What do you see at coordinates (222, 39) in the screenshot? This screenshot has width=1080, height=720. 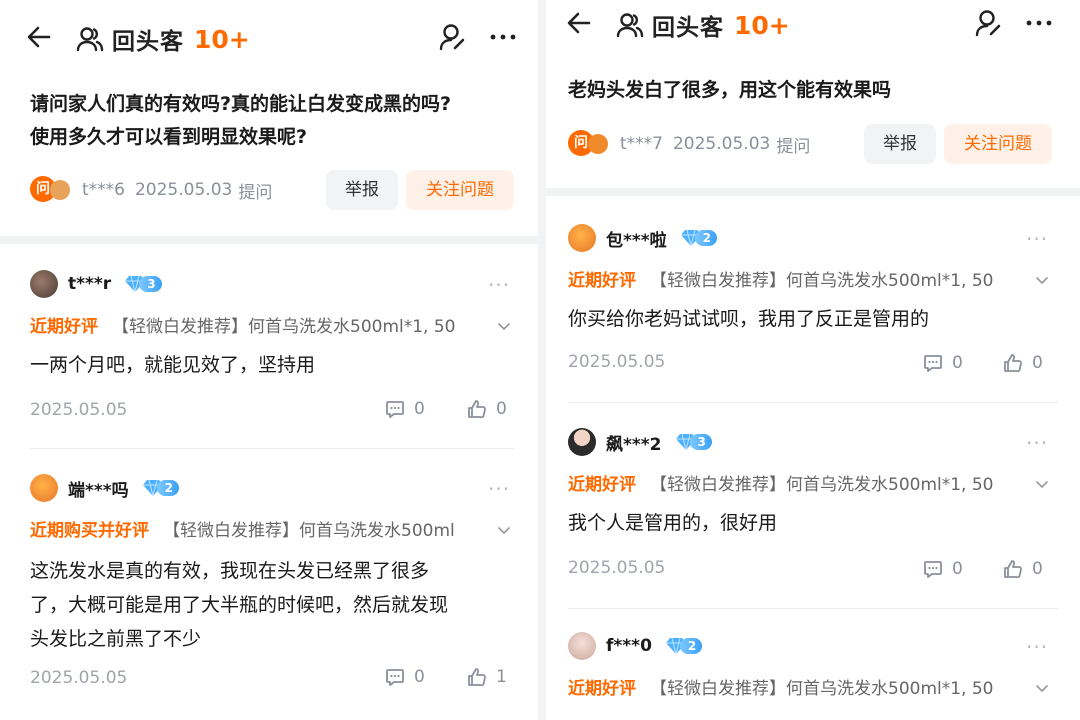 I see `header-count: 10+` at bounding box center [222, 39].